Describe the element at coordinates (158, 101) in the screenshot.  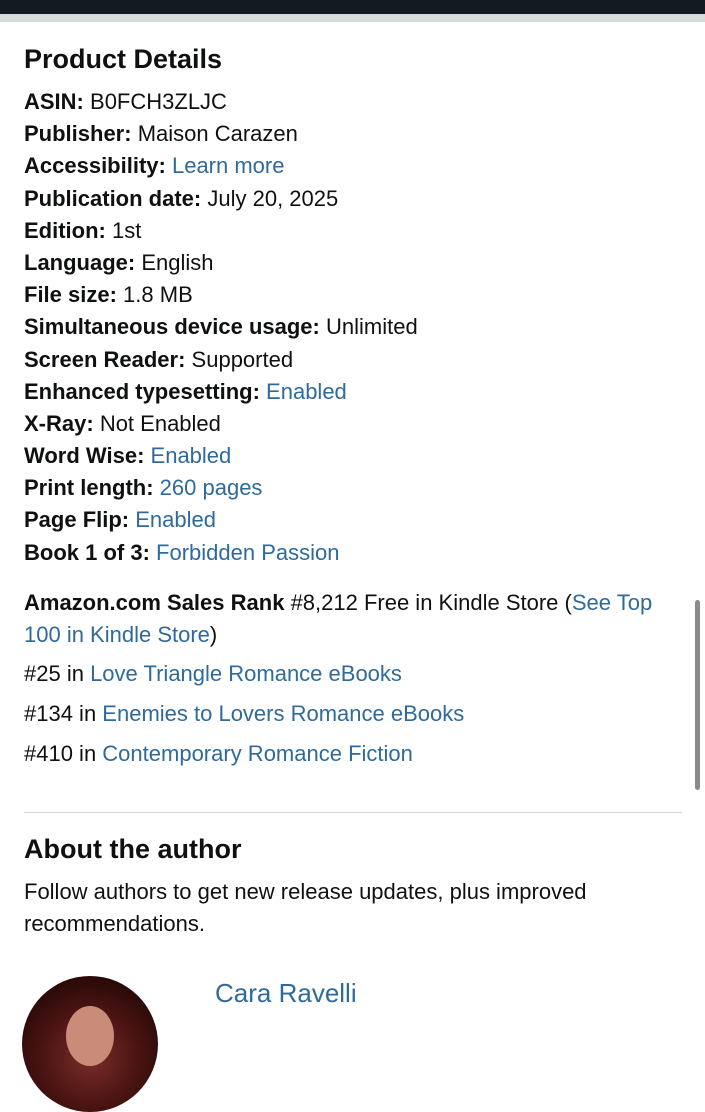
I see `detail-value: B0FCH3ZLJC` at that location.